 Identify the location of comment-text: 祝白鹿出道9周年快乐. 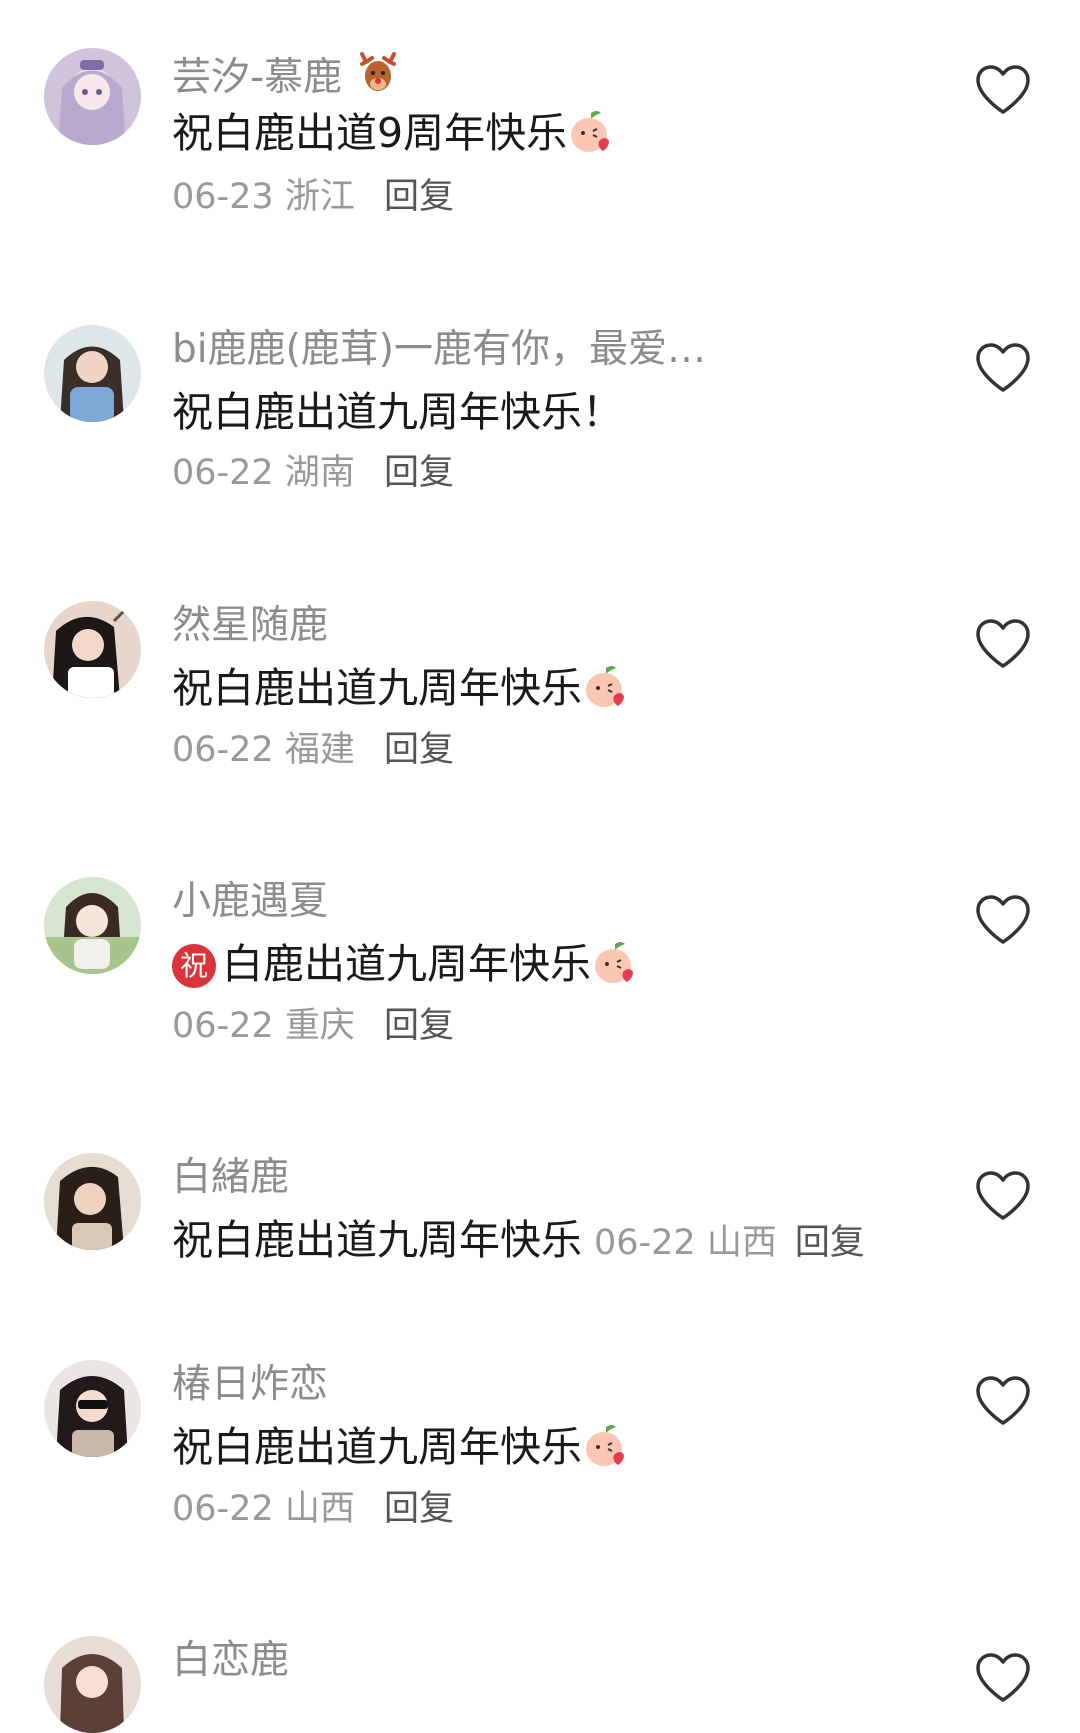
(393, 133).